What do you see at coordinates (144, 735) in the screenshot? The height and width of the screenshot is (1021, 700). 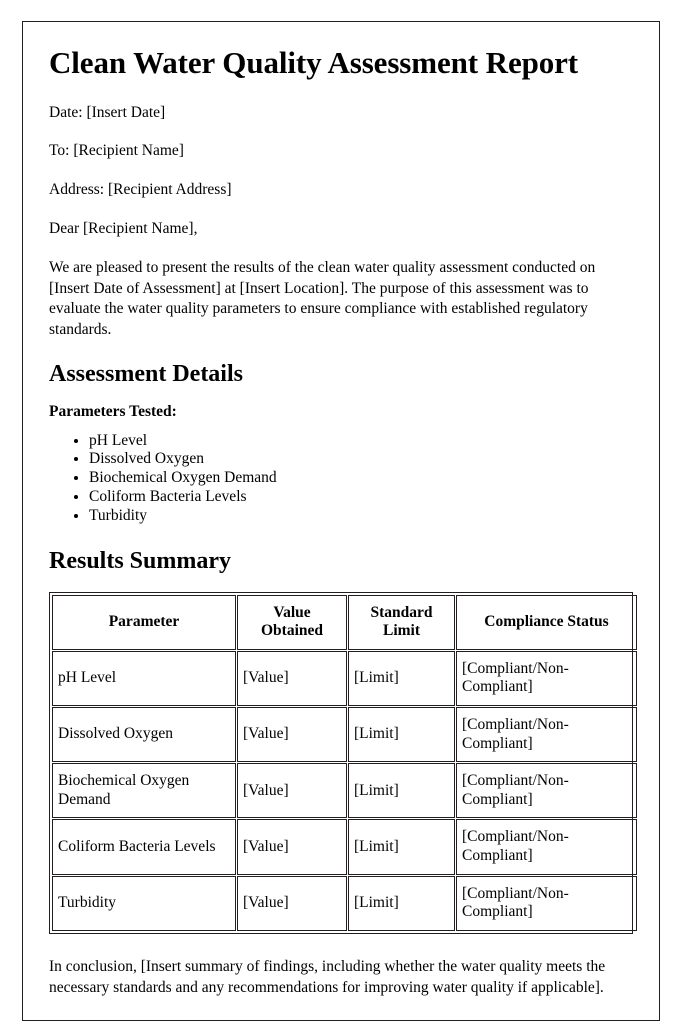 I see `cell-parameter: Dissolved Oxygen` at bounding box center [144, 735].